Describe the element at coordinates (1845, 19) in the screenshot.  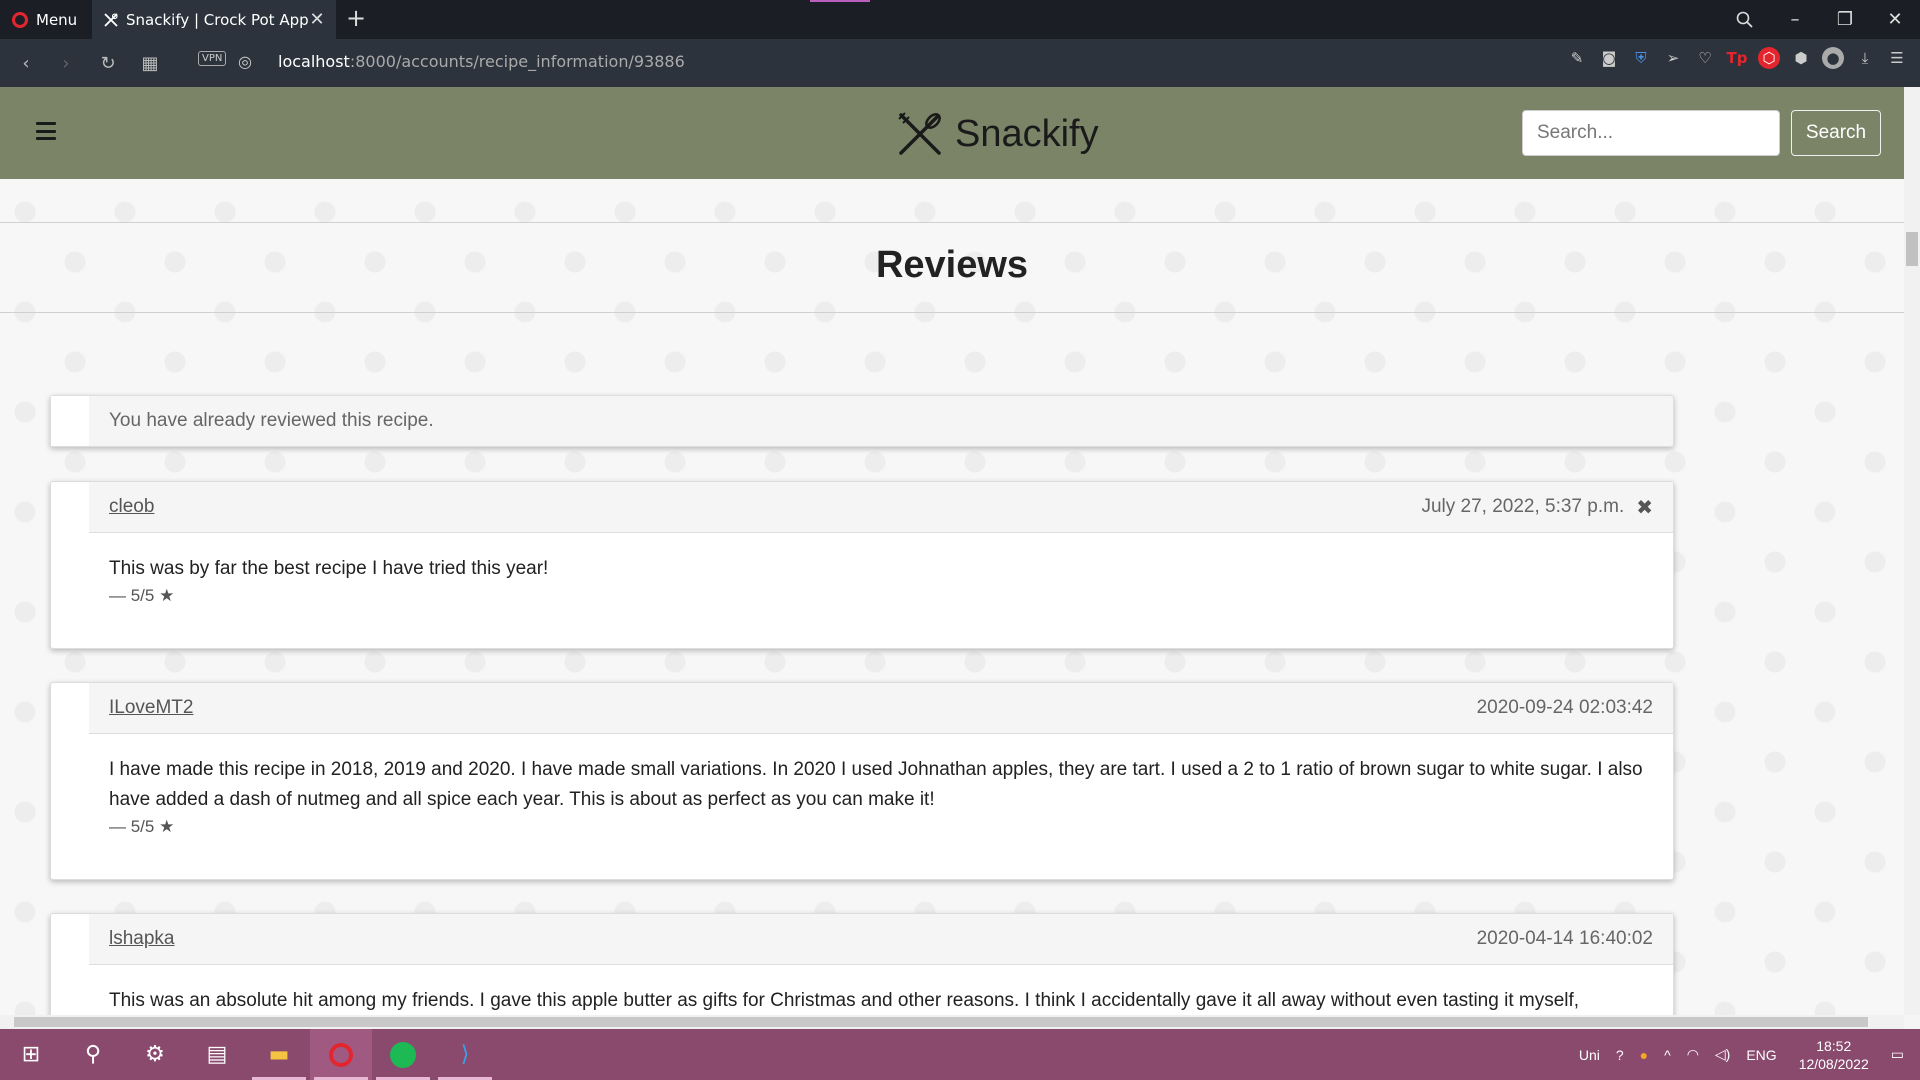
I see `restore-icon: ❐` at that location.